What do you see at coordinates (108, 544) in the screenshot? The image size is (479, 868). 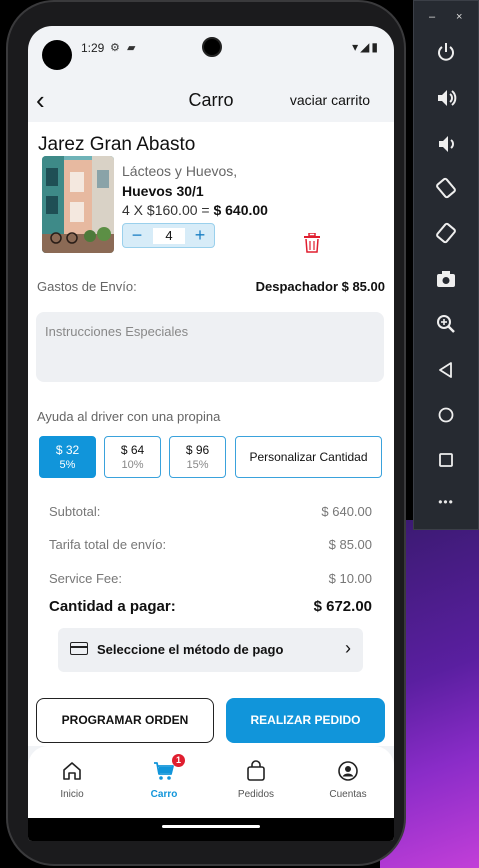 I see `shipping-fee-label: Tarifa total de envío:` at bounding box center [108, 544].